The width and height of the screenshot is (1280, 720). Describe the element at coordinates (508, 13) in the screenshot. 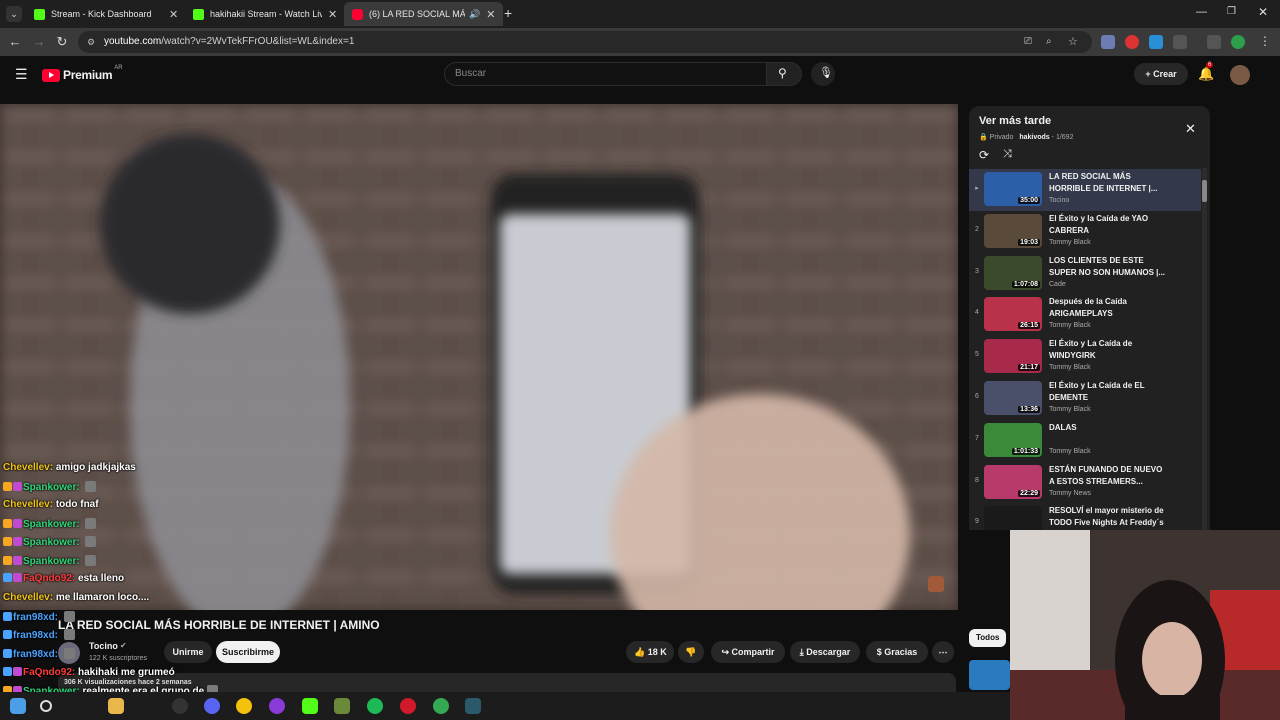

I see `new-tab-button: +` at that location.